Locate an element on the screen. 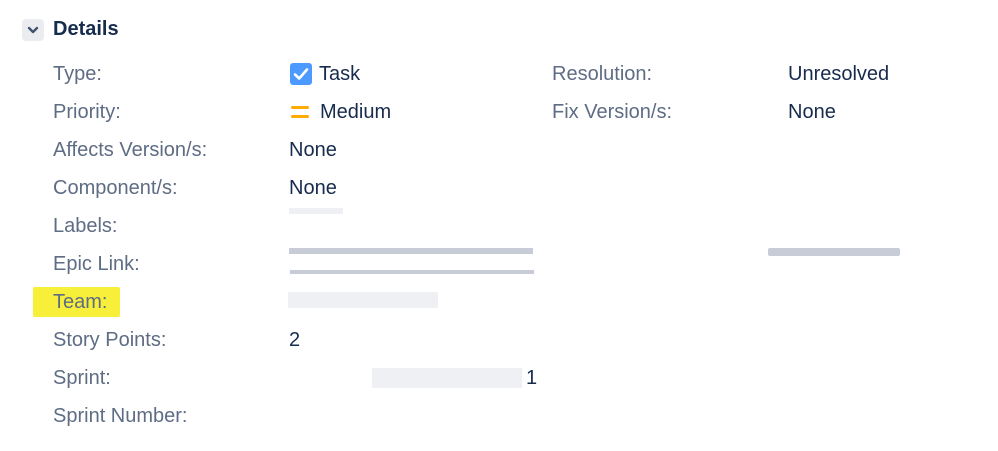 The height and width of the screenshot is (451, 998). priority-value-text: Medium is located at coordinates (356, 112).